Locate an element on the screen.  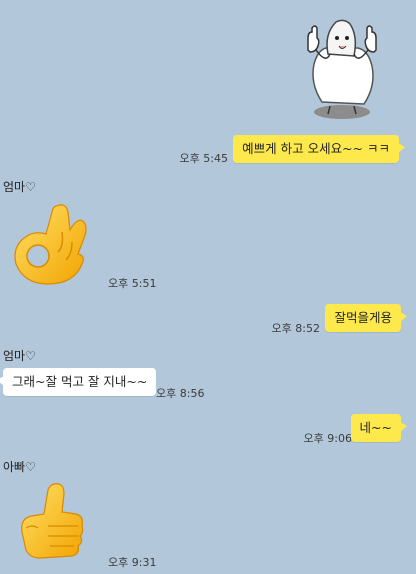
ok-hand-emoji-icon is located at coordinates (50, 244).